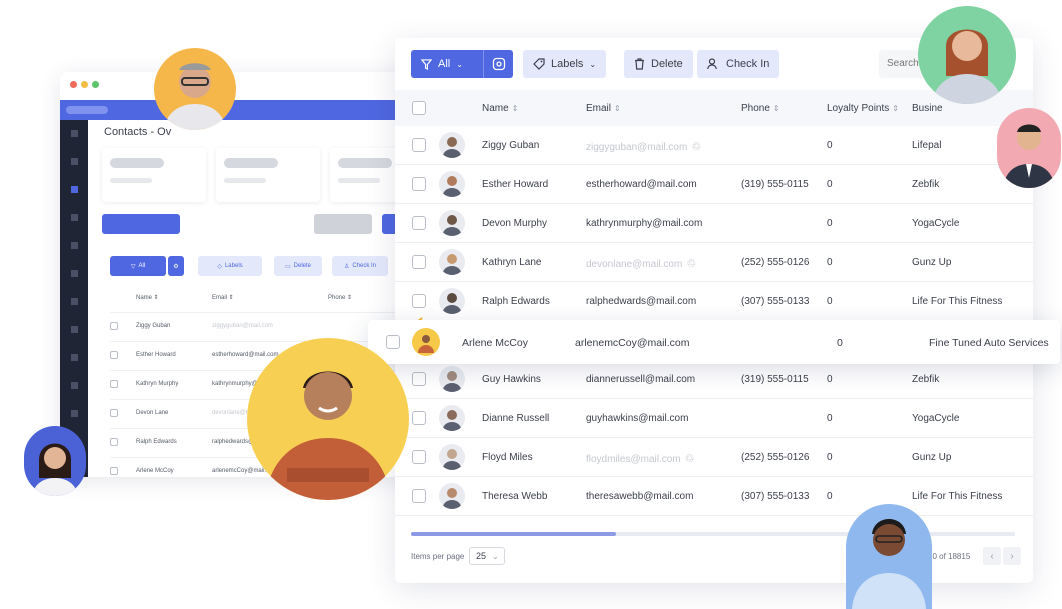 Image resolution: width=1062 pixels, height=609 pixels. Describe the element at coordinates (637, 418) in the screenshot. I see `contact-email: guyhawkins@mail.com` at that location.